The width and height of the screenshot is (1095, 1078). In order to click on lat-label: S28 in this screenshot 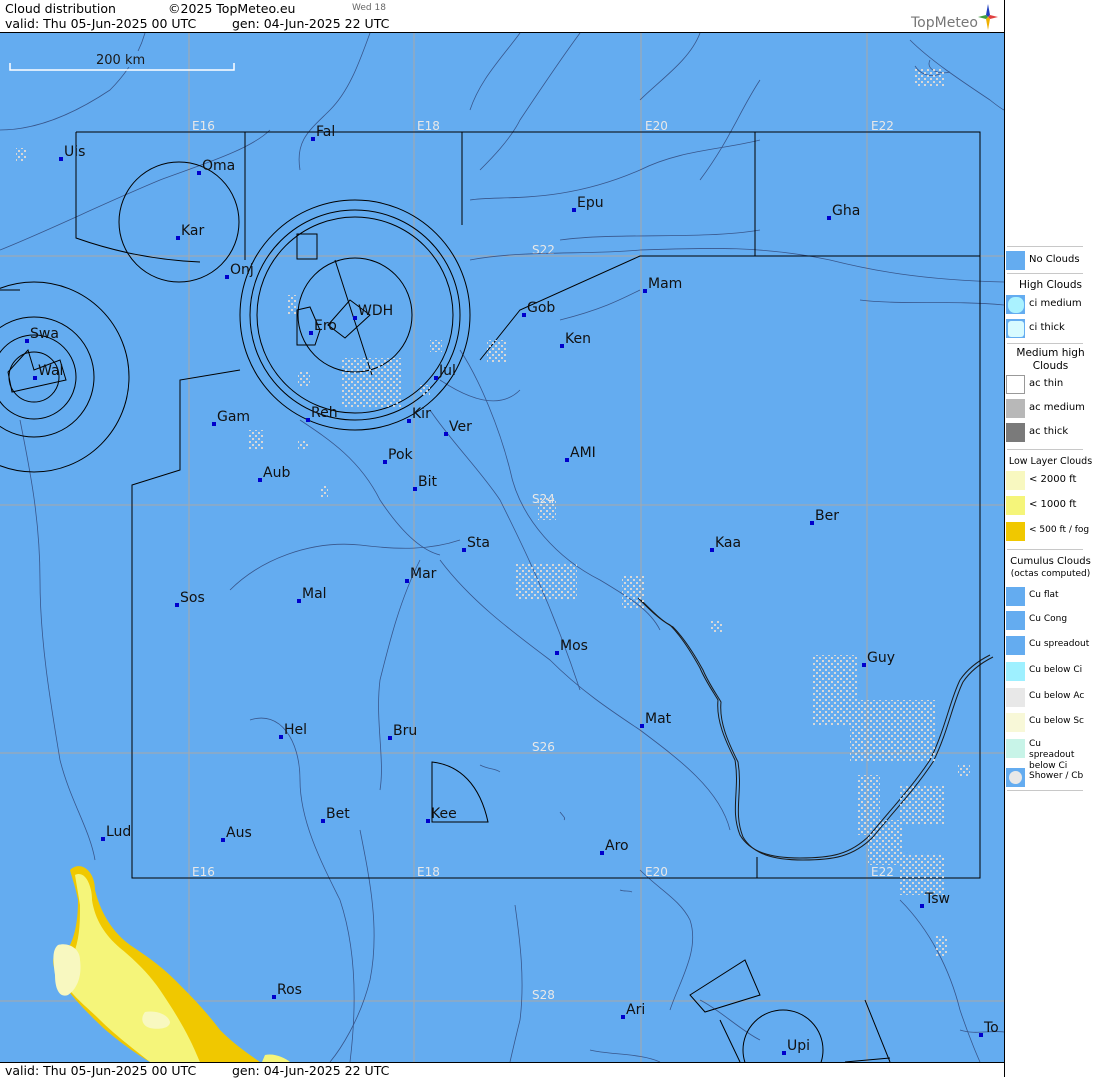, I will do `click(543, 995)`.